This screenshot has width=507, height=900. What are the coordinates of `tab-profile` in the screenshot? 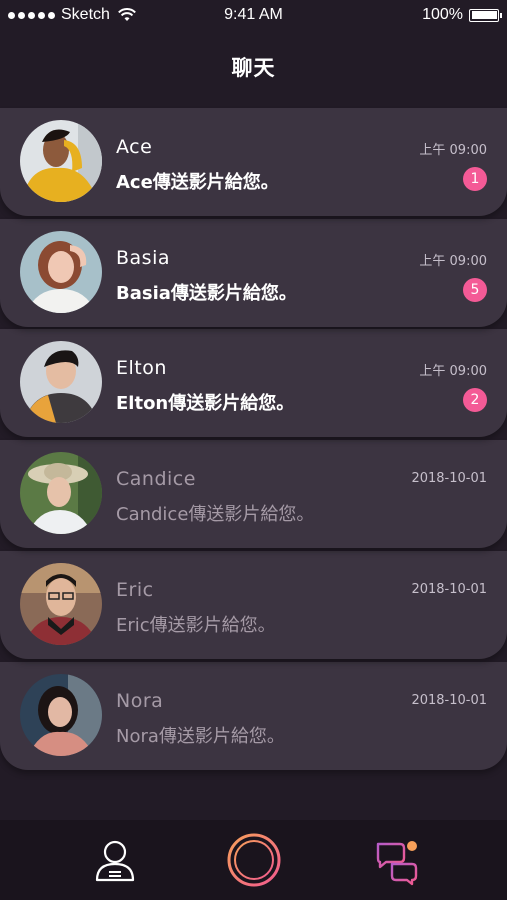 It's located at (115, 862).